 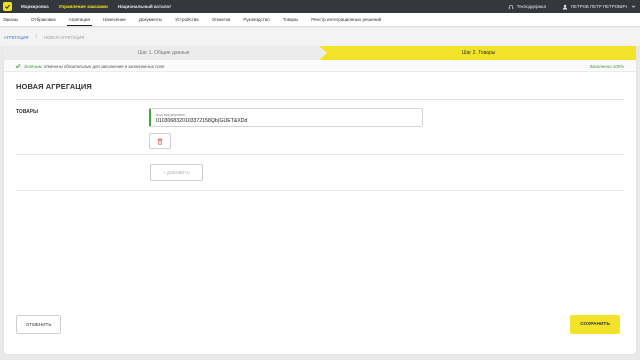 I want to click on chevron-down-icon, so click(x=633, y=6).